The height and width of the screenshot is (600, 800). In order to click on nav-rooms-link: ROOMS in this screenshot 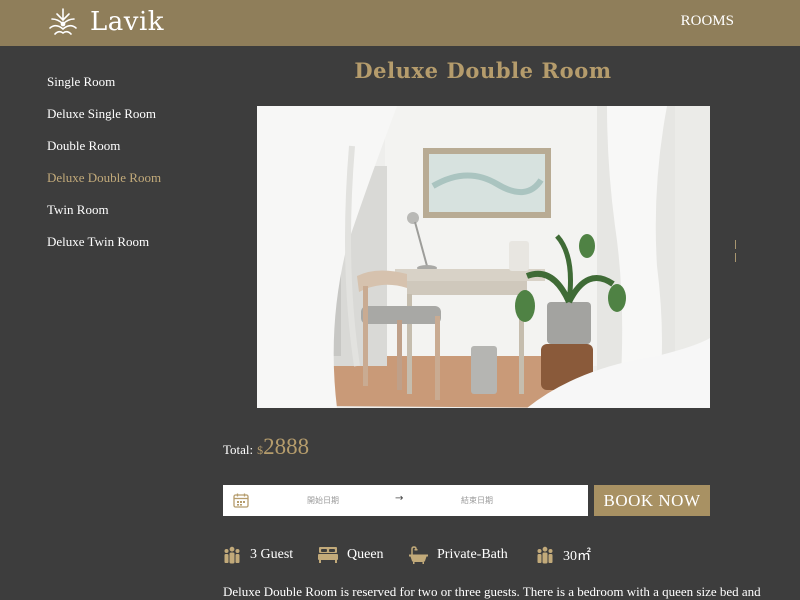, I will do `click(707, 21)`.